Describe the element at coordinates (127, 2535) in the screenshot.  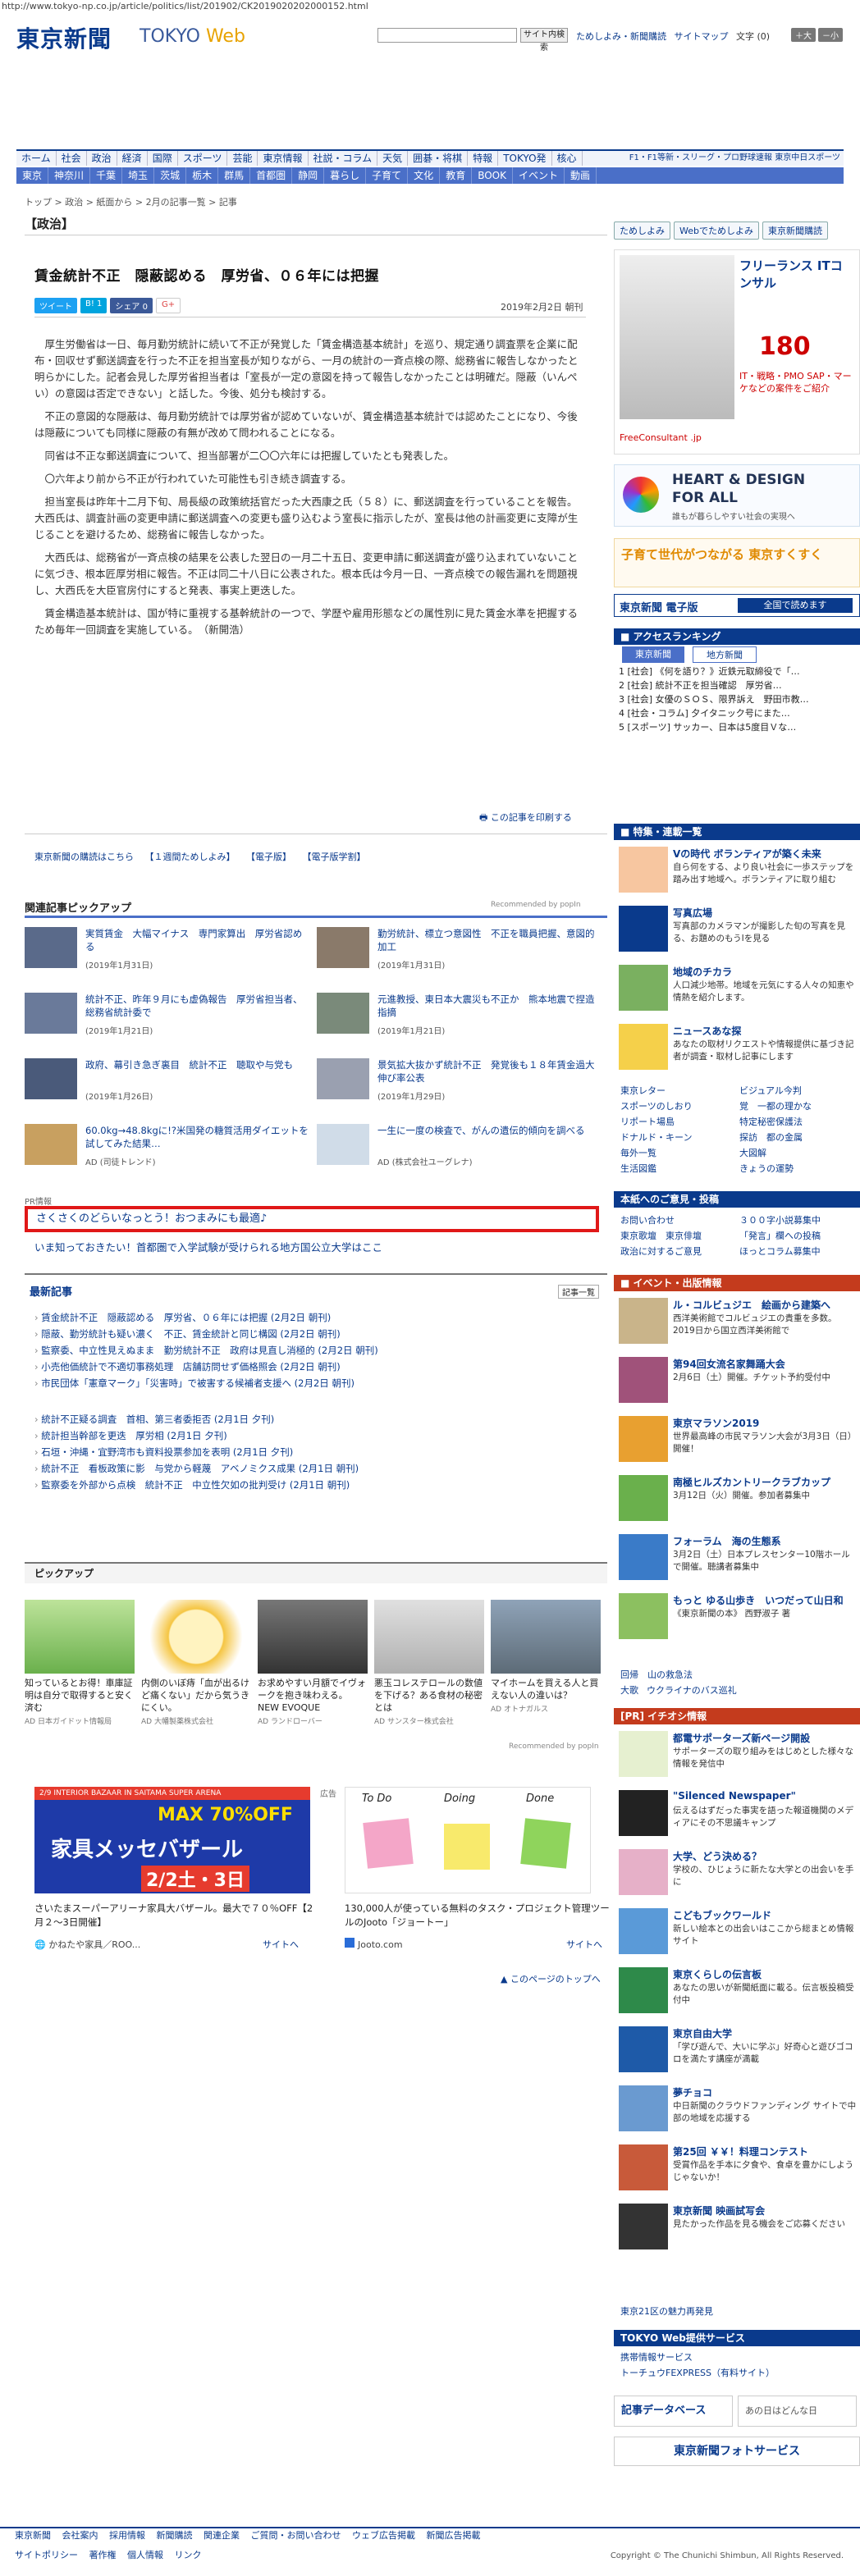
I see `footer-link: 採用情報` at that location.